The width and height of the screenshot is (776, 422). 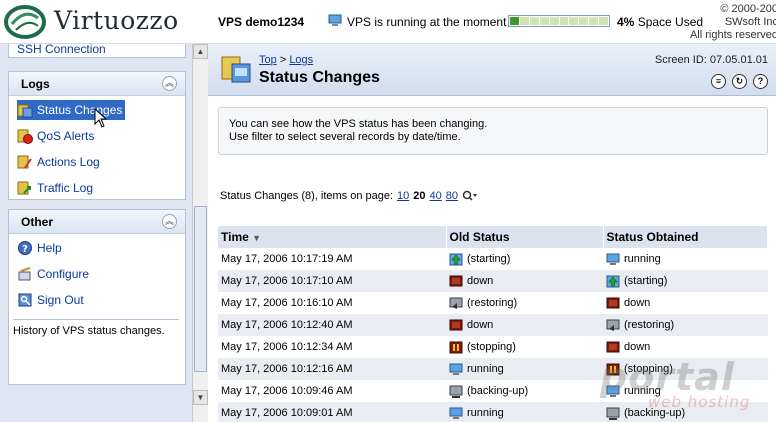 What do you see at coordinates (97, 84) in the screenshot?
I see `logs-header: Logs ︽` at bounding box center [97, 84].